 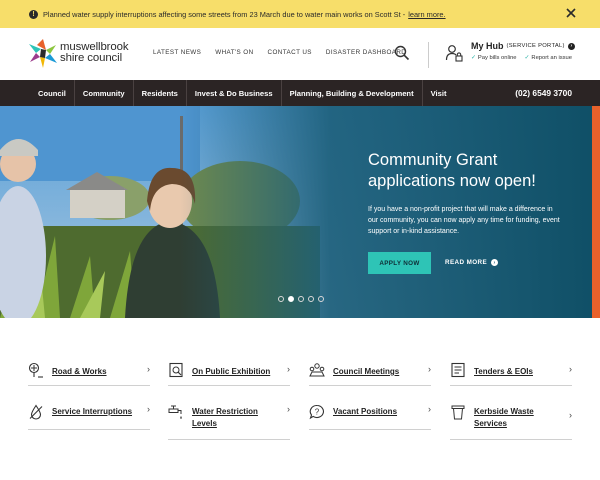 What do you see at coordinates (571, 13) in the screenshot?
I see `close-icon` at bounding box center [571, 13].